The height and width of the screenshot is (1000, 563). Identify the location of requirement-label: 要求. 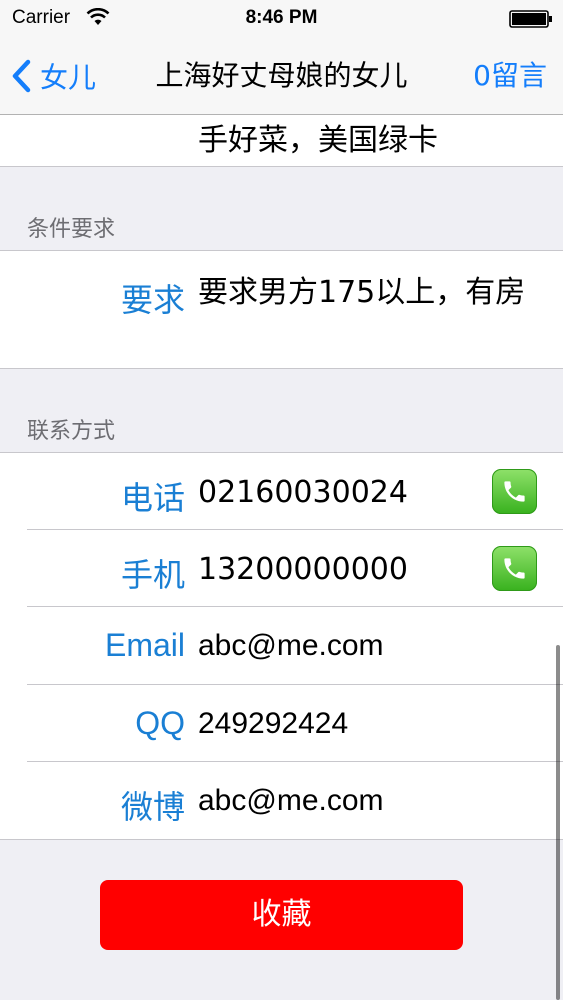
(152, 300).